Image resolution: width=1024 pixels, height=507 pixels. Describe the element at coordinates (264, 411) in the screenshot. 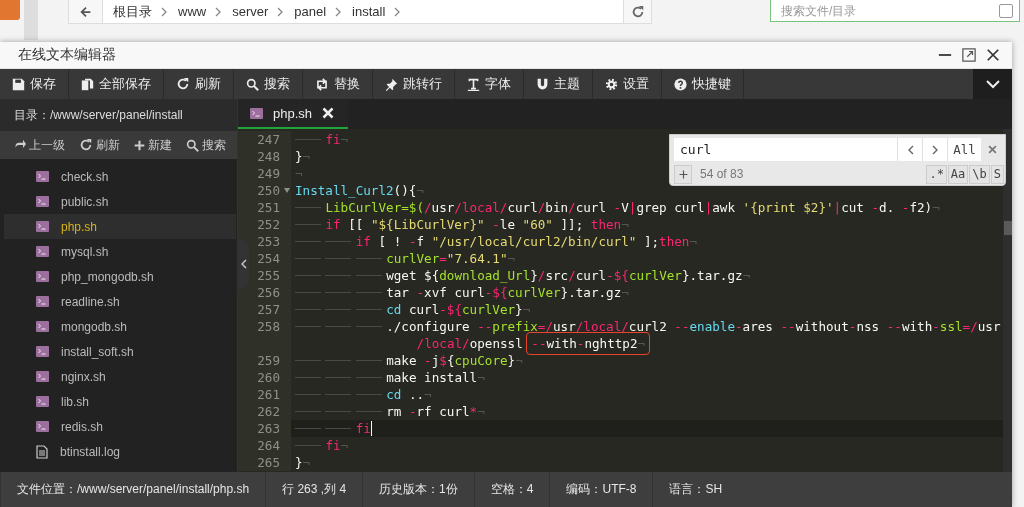

I see `line-number: 262` at that location.